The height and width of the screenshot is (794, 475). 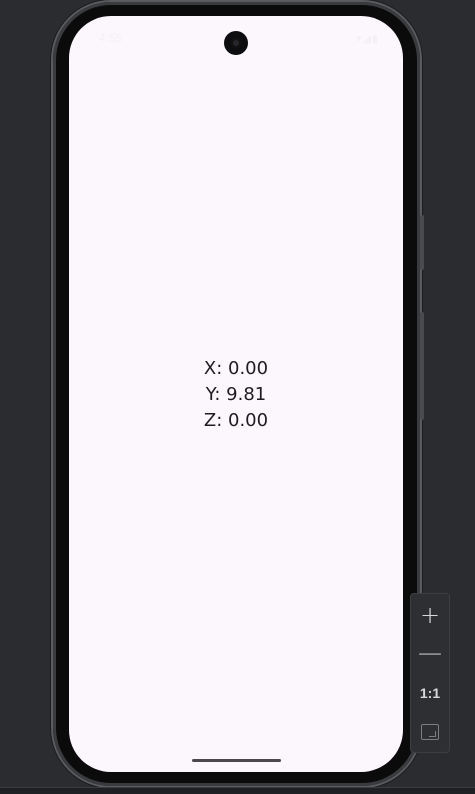 I want to click on fit-screen-icon, so click(x=430, y=732).